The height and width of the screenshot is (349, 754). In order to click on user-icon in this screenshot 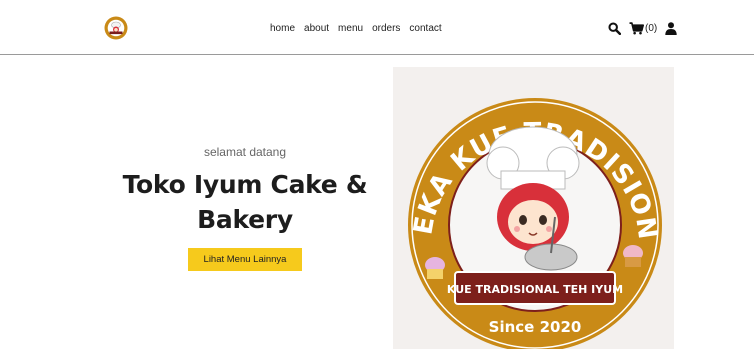, I will do `click(671, 28)`.